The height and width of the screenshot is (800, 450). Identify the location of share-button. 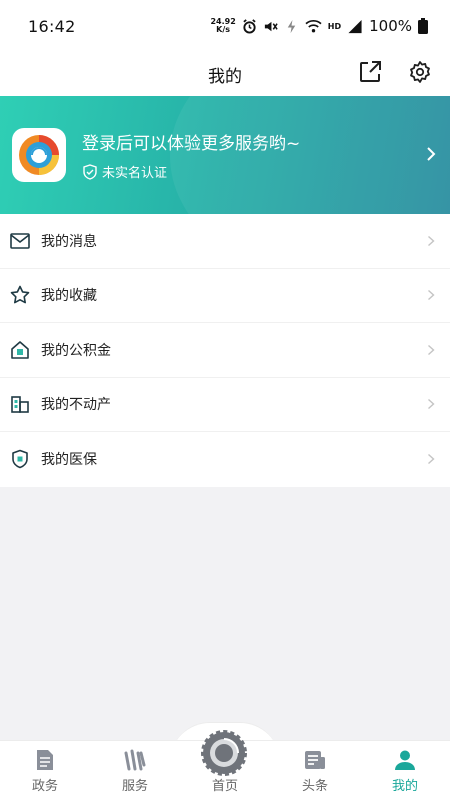
(370, 72).